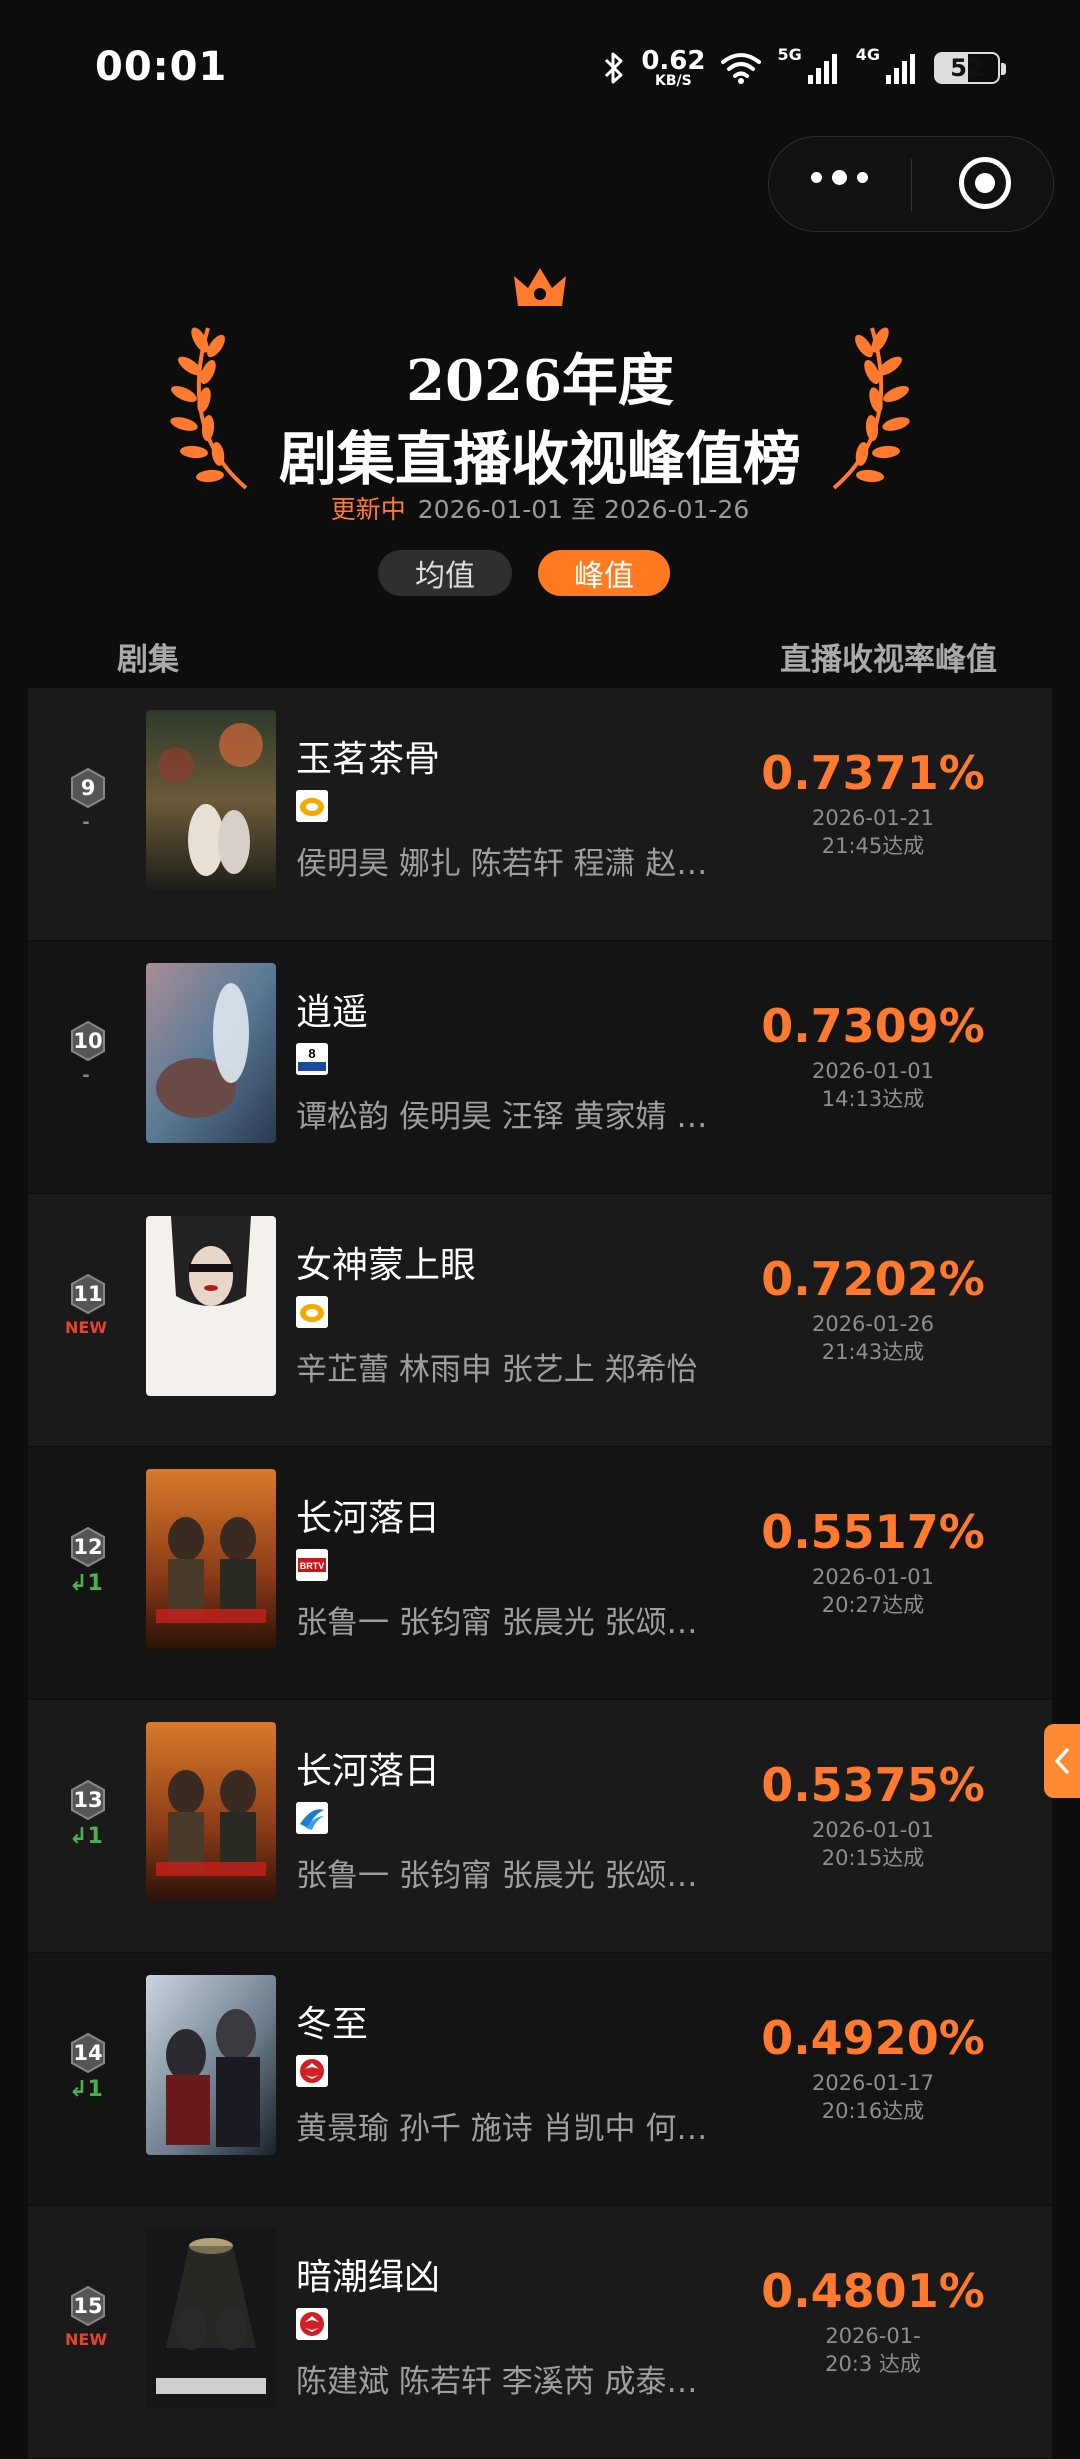 The height and width of the screenshot is (2459, 1080). I want to click on status-bar: 00:01 0.62 KB/S 5G 4G 52, so click(540, 65).